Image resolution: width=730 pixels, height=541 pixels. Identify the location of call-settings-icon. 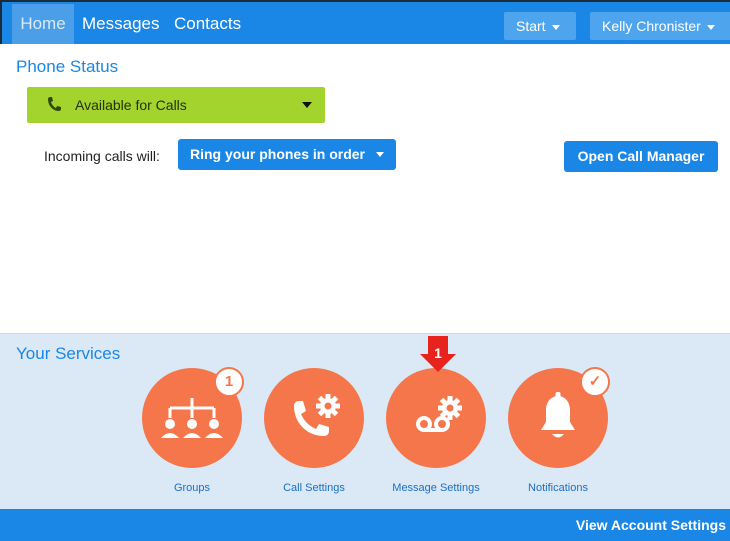
(317, 415).